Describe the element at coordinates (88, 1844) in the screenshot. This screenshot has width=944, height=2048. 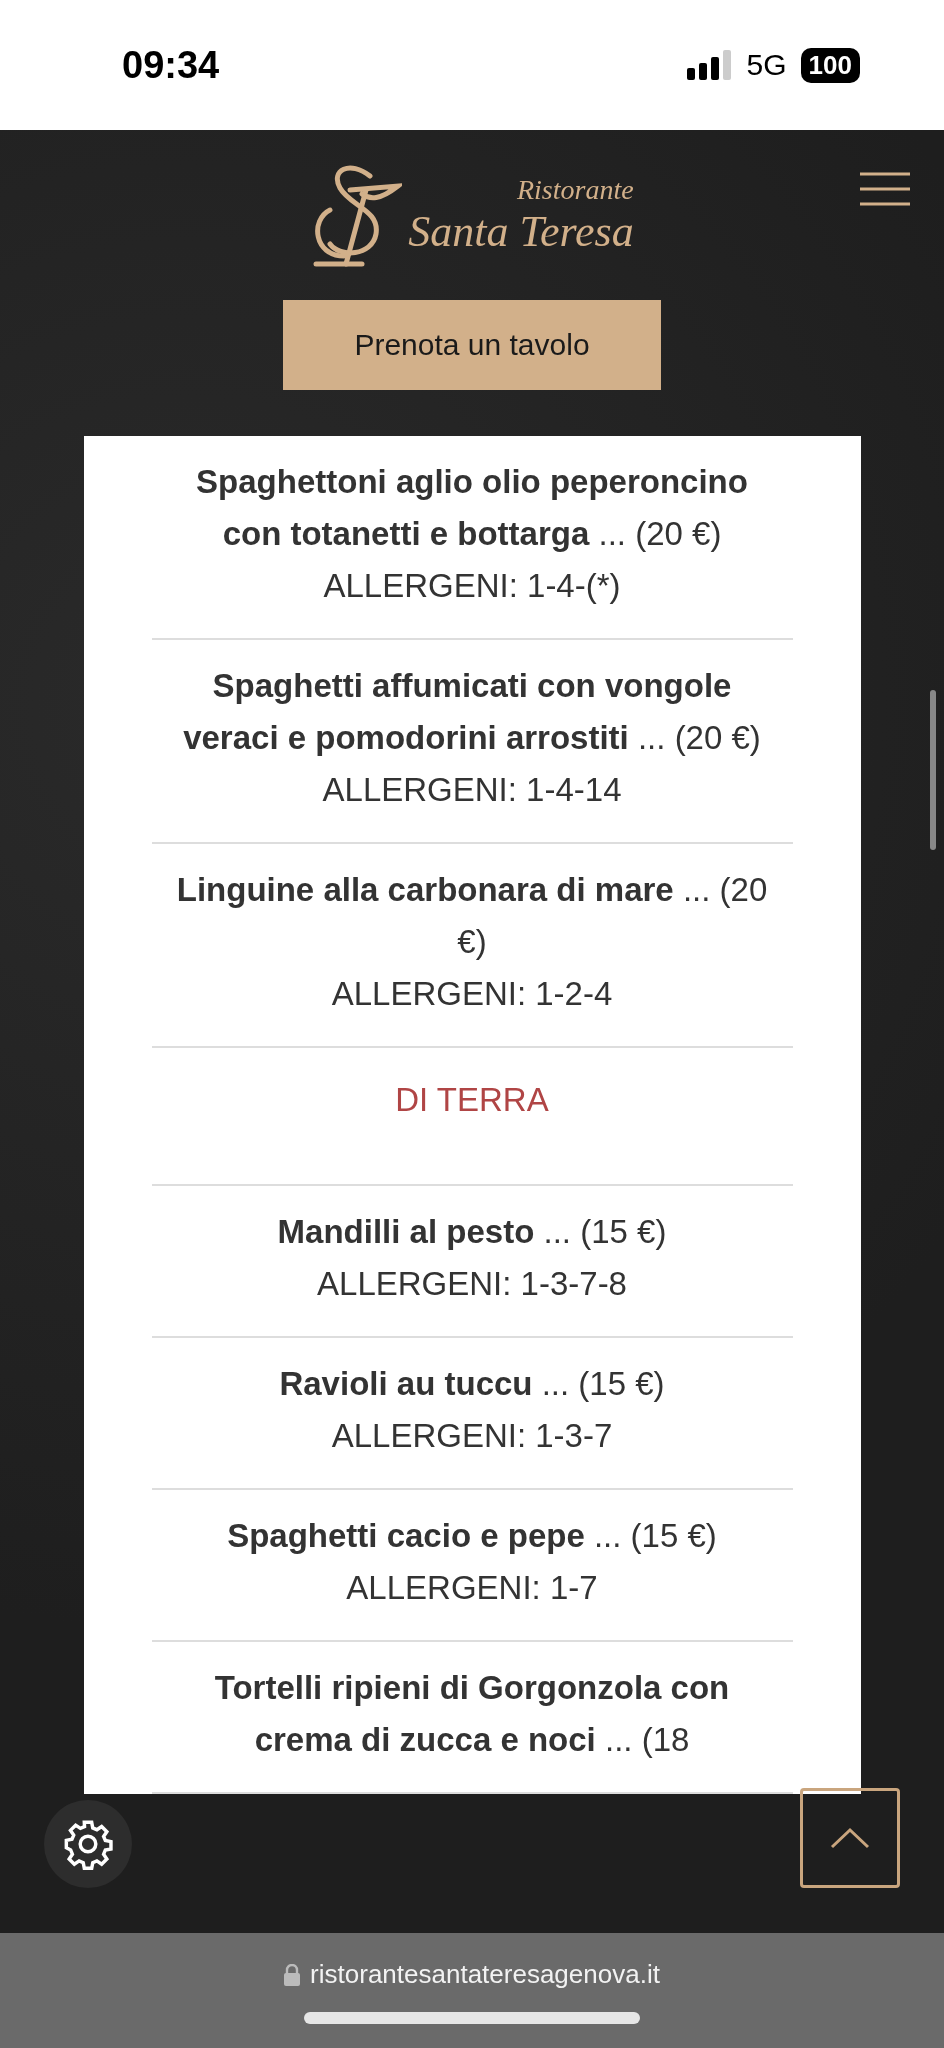
I see `settings-icon` at that location.